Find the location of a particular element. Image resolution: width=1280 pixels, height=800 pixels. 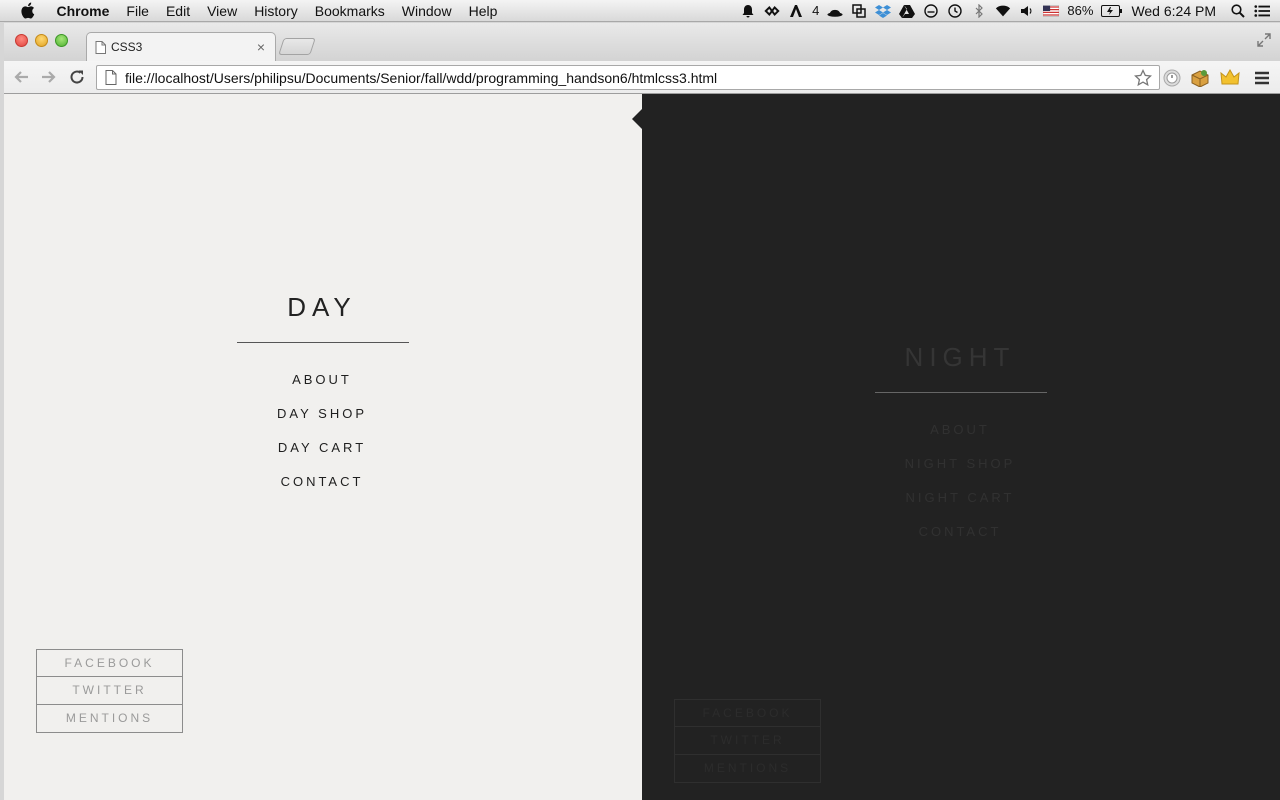

document-icon is located at coordinates (100, 47).